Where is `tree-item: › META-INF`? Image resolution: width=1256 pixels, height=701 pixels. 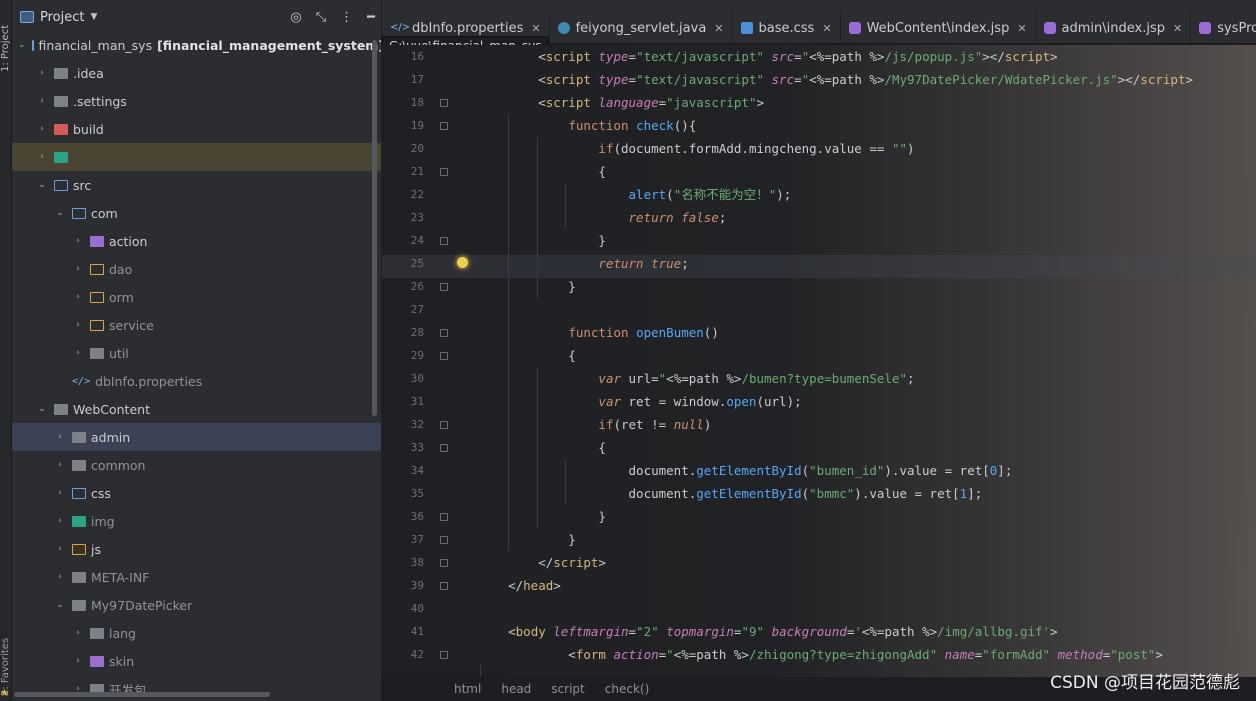
tree-item: › META-INF is located at coordinates (196, 577).